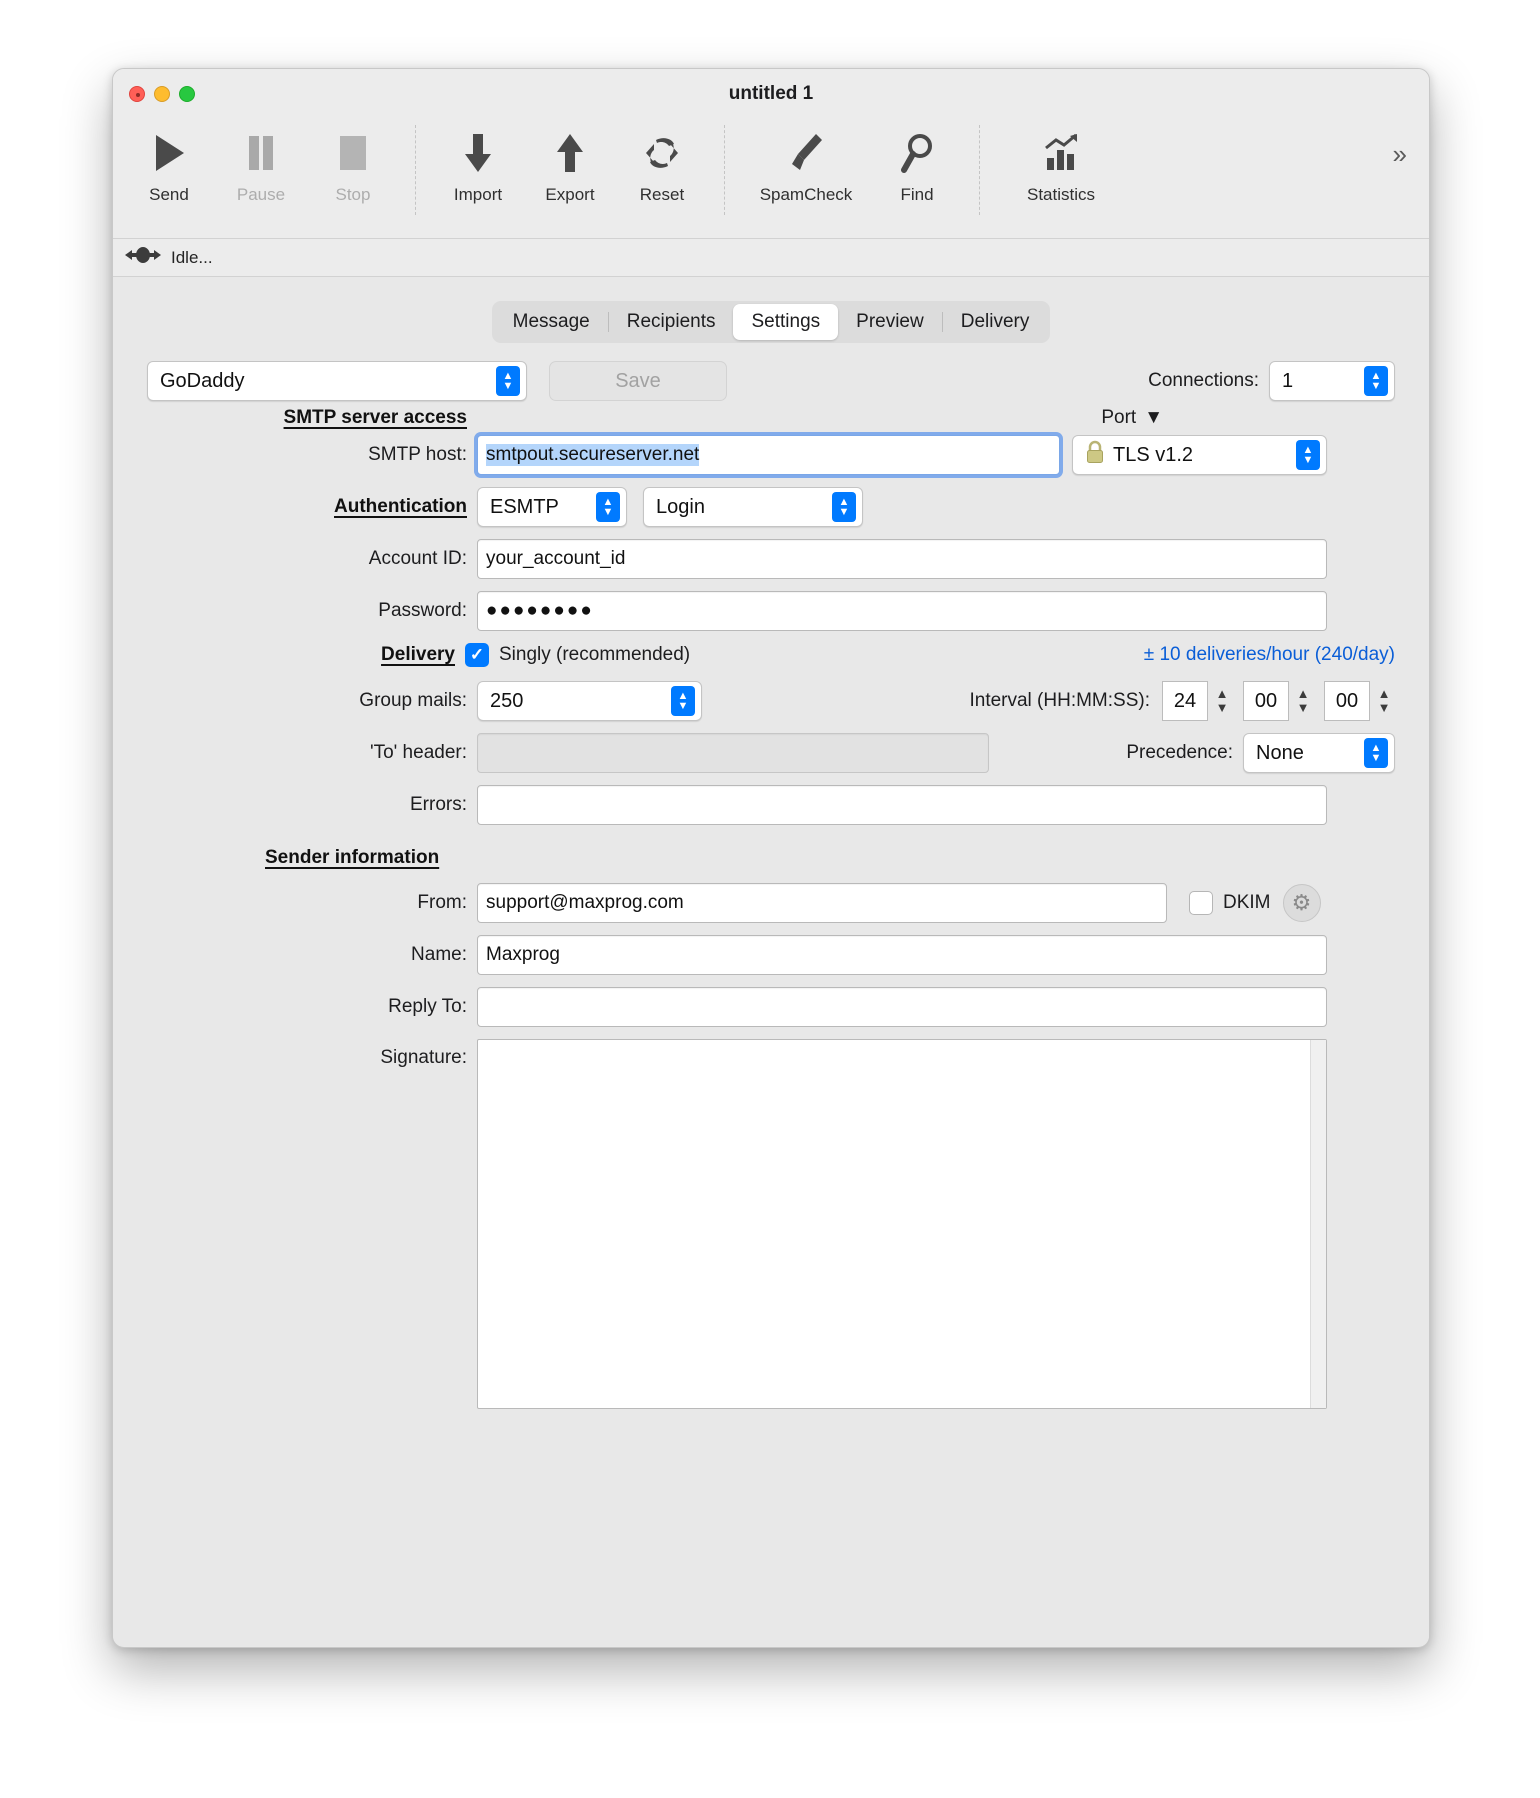 The image size is (1540, 1798). I want to click on smtp-section-title: SMTP server access, so click(375, 417).